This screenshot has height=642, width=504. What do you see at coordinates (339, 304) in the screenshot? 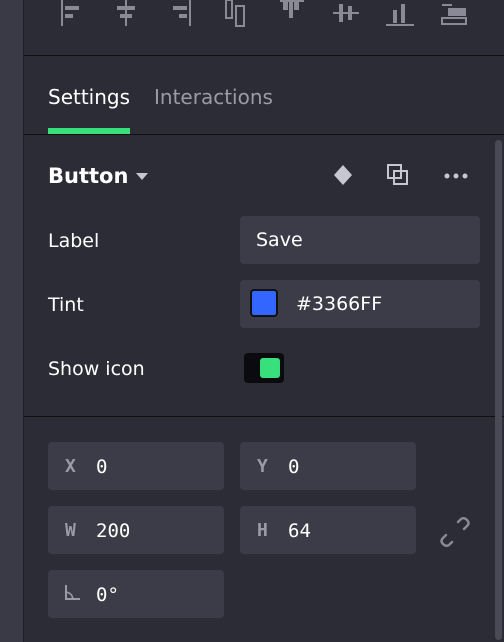
I see `tint-value: #3366FF` at bounding box center [339, 304].